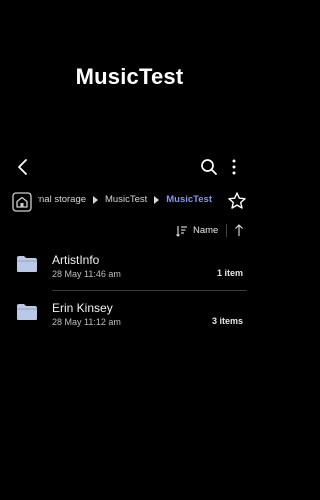 The height and width of the screenshot is (500, 320). I want to click on star-outline-icon, so click(237, 201).